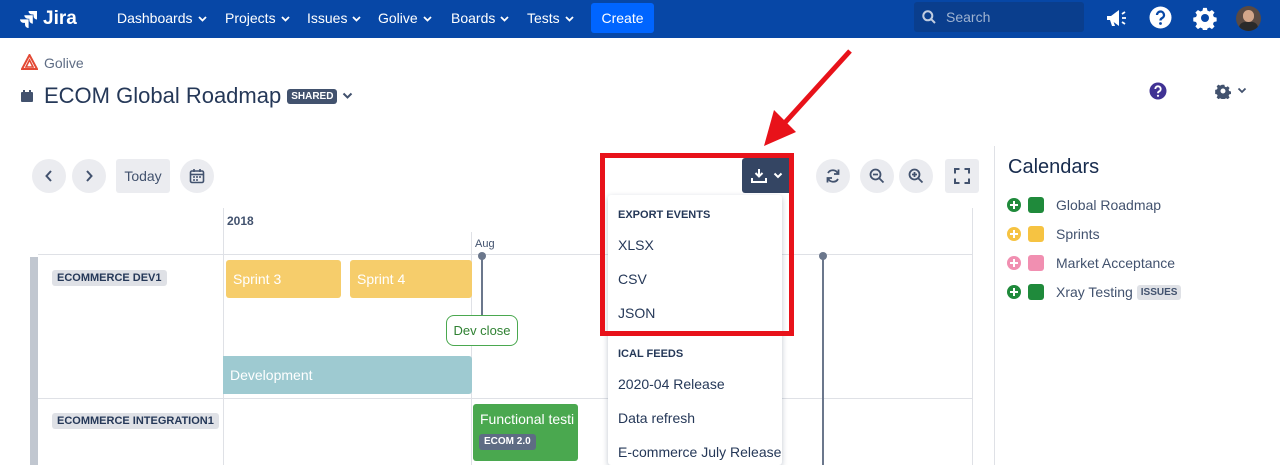  I want to click on logo-text: Jira, so click(60, 18).